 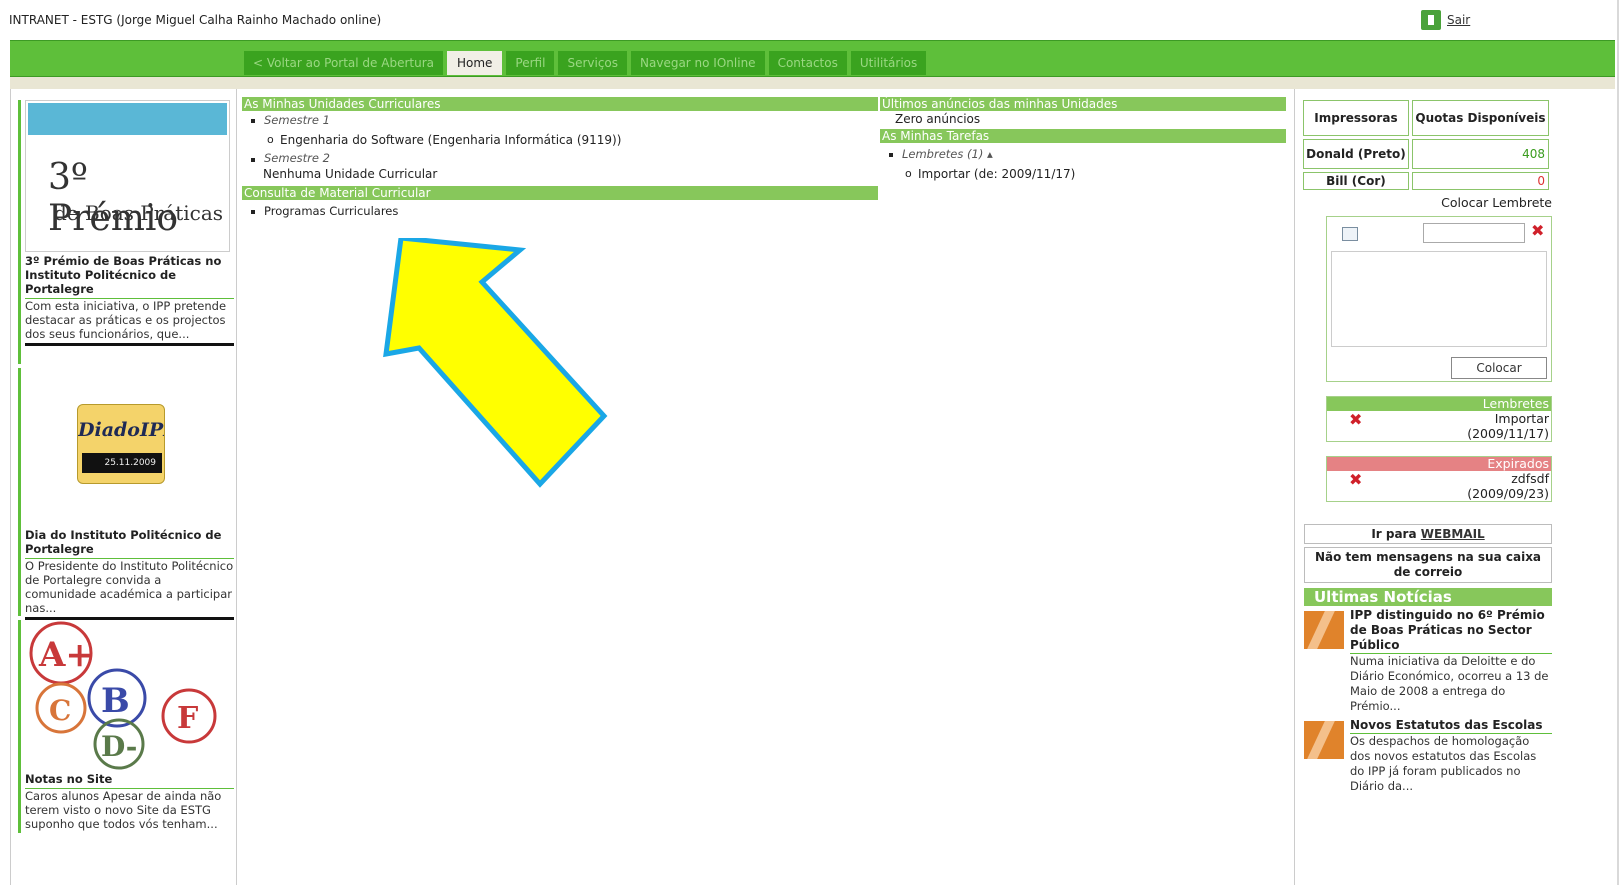 I want to click on task-item: Importar (de: 2009/11/17), so click(x=1083, y=174).